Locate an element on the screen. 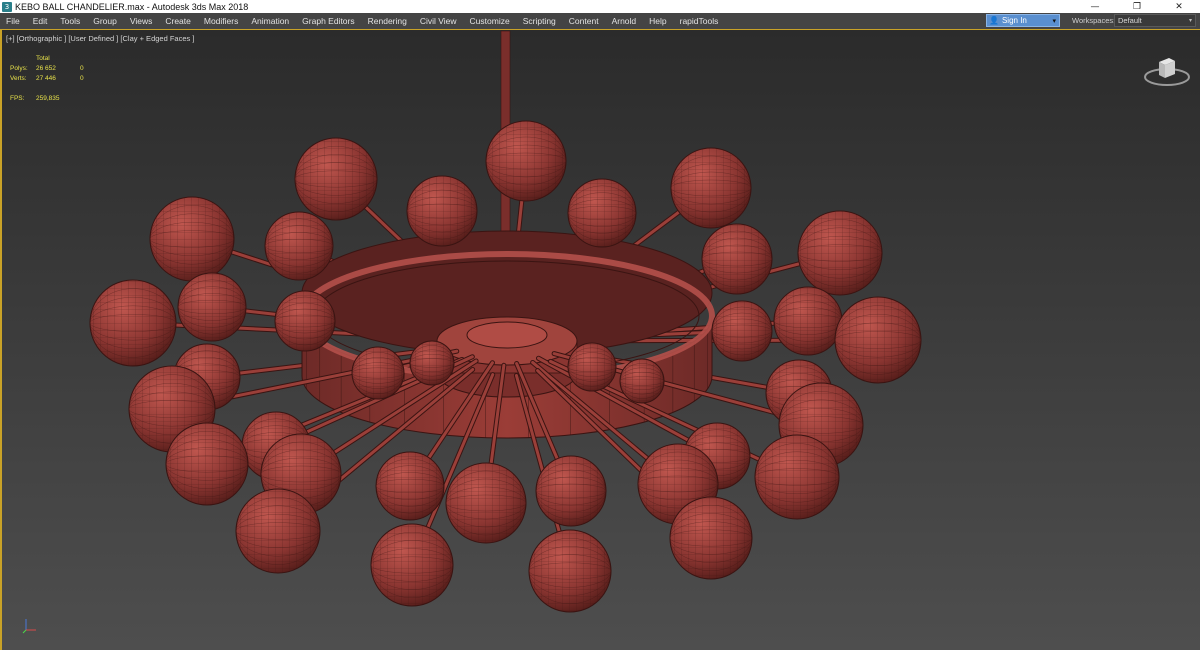 The width and height of the screenshot is (1200, 650). workspaces-value: Default is located at coordinates (1130, 20).